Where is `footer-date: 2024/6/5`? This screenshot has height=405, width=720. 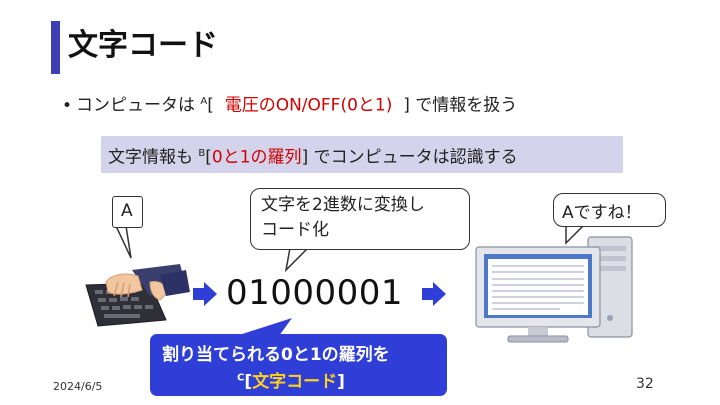 footer-date: 2024/6/5 is located at coordinates (78, 386).